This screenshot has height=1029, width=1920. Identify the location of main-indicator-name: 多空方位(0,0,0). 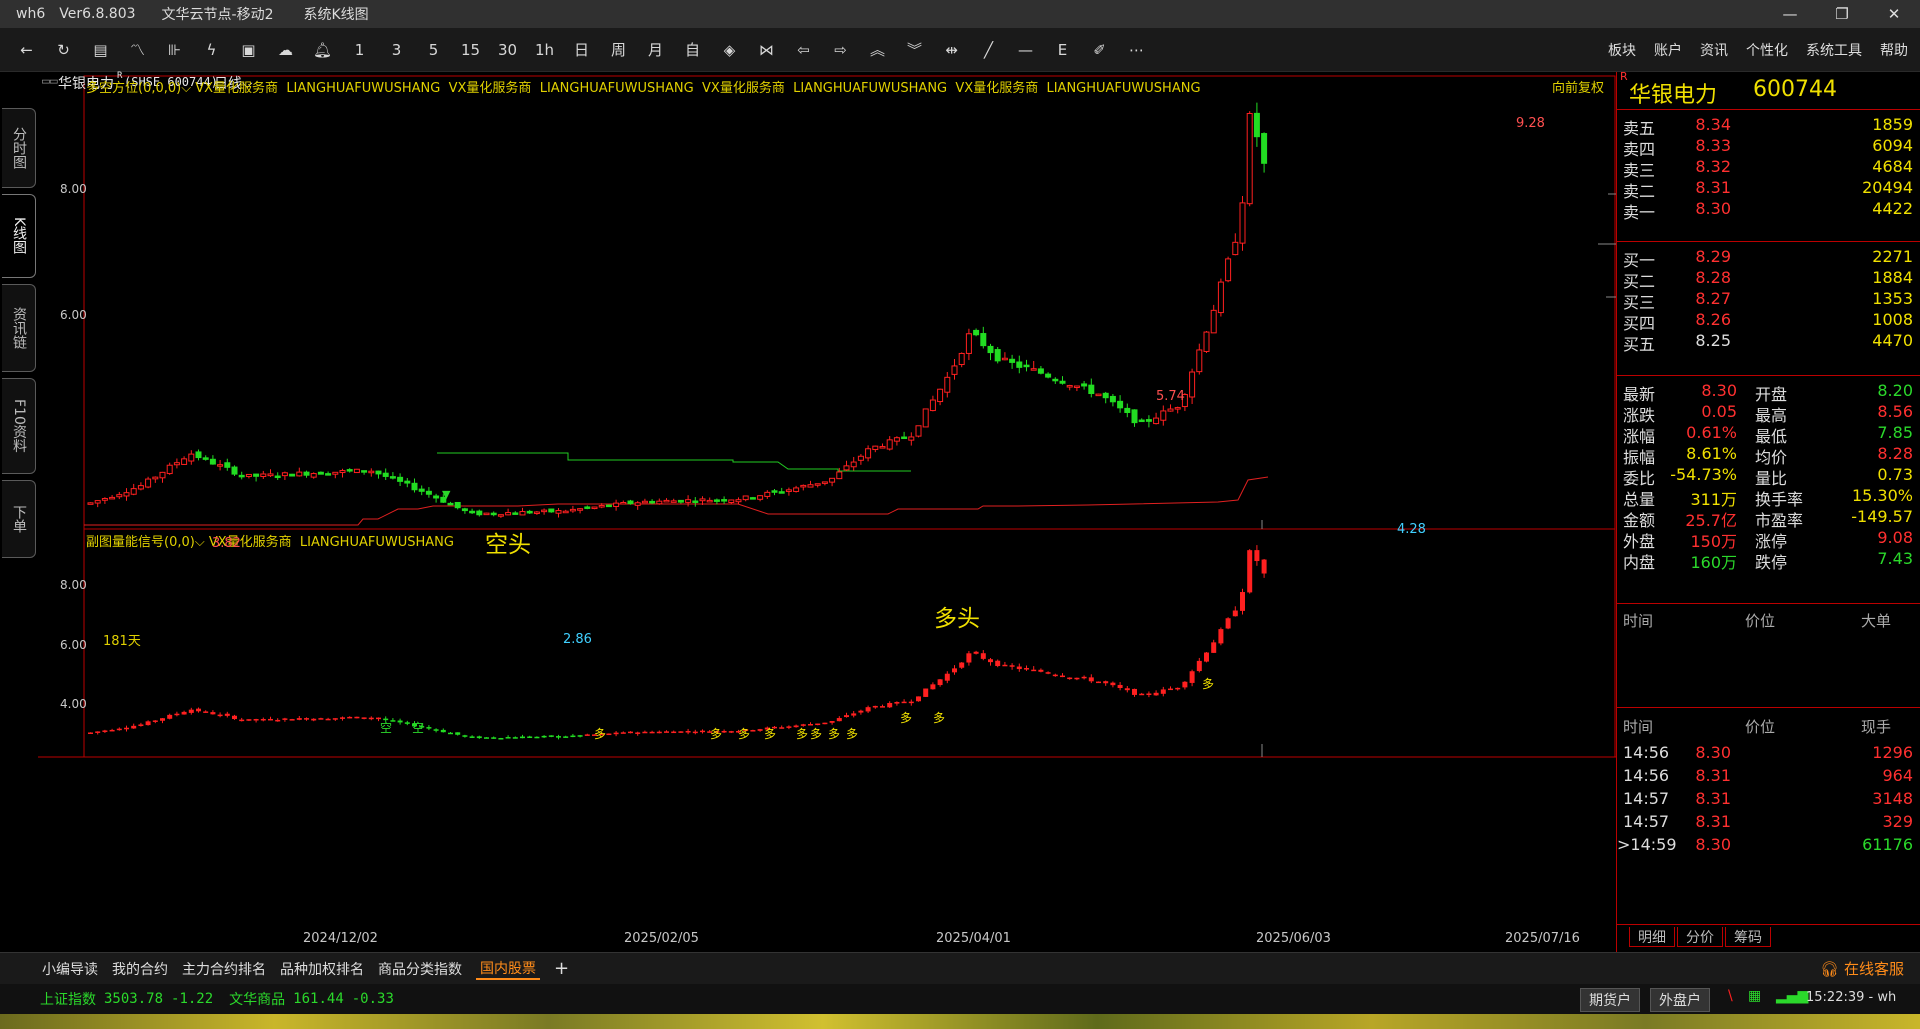
(133, 88).